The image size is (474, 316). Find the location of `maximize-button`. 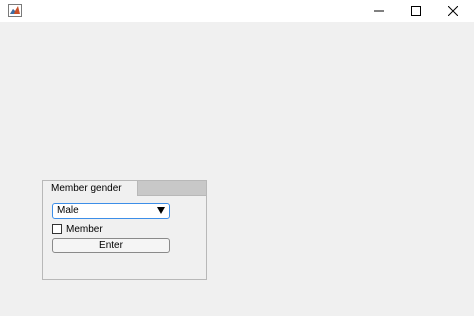

maximize-button is located at coordinates (416, 11).